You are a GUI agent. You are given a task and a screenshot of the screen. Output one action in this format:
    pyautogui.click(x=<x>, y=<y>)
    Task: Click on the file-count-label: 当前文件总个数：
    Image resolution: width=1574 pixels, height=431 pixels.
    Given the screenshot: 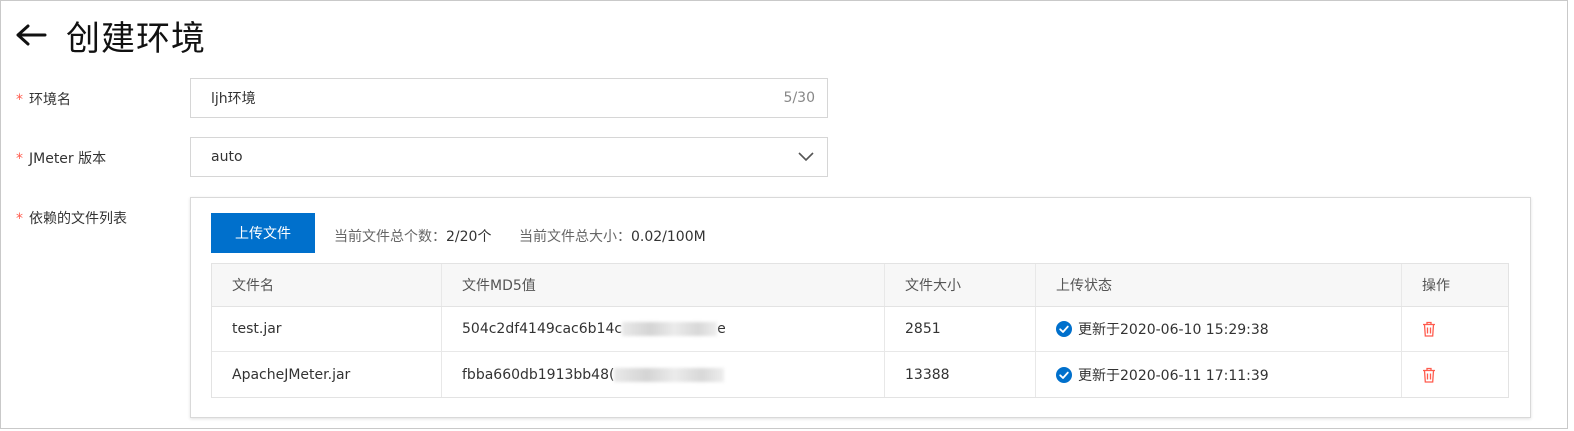 What is the action you would take?
    pyautogui.click(x=390, y=237)
    